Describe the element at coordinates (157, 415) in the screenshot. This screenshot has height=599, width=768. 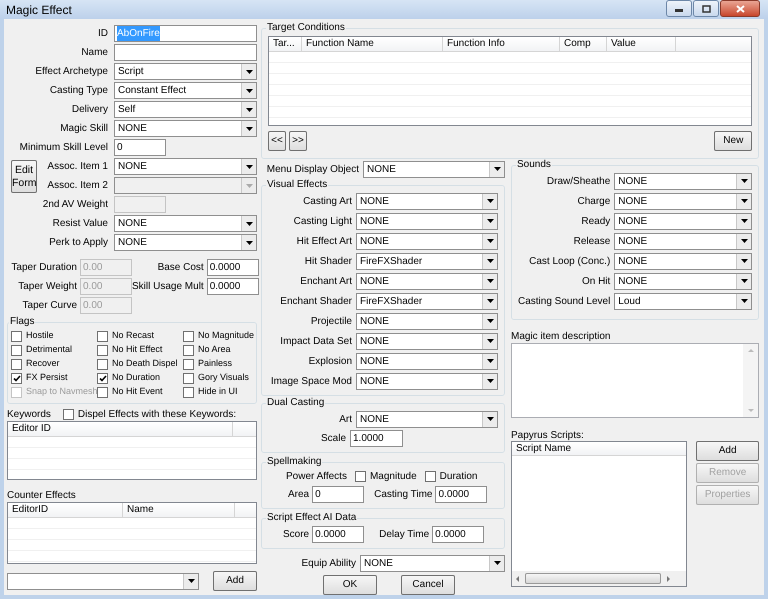
I see `checkbox-label: Dispel Effects with these Keywords:` at that location.